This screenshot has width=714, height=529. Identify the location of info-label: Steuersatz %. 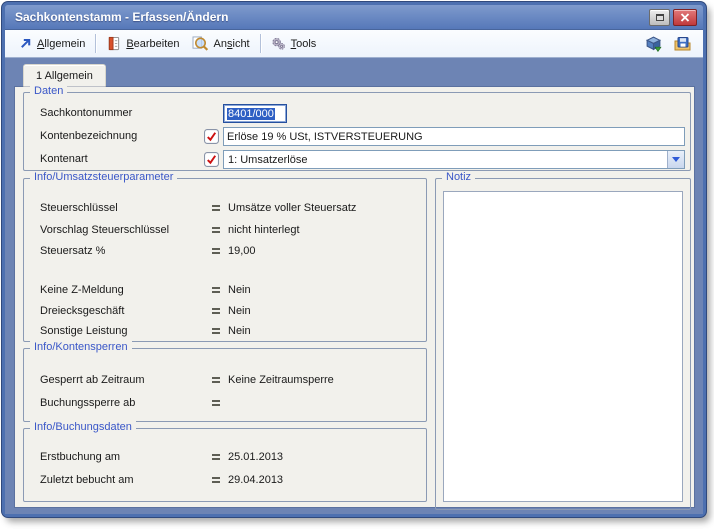
(73, 251).